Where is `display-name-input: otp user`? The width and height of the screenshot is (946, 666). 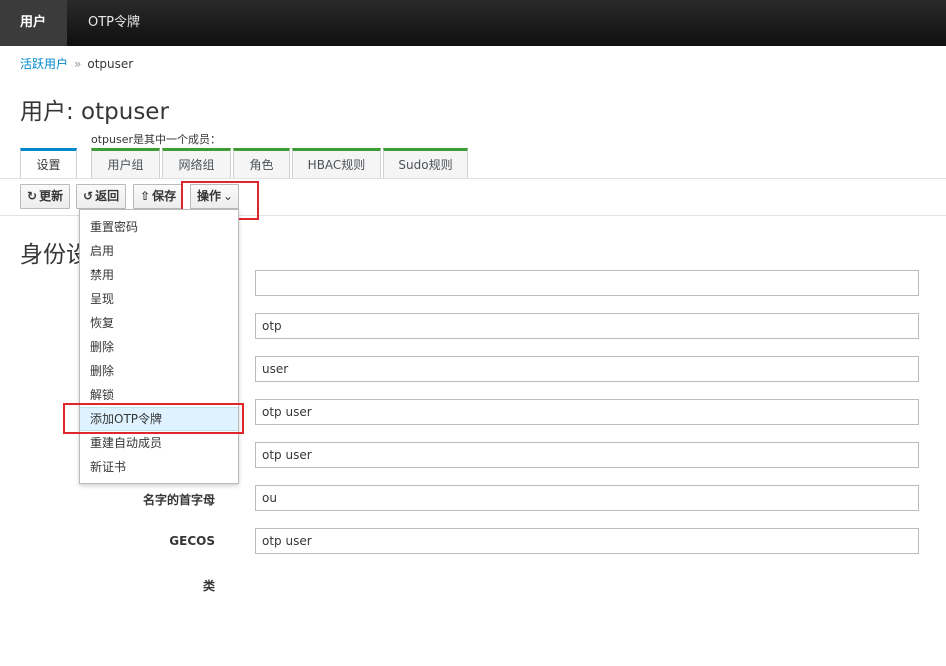
display-name-input: otp user is located at coordinates (587, 455).